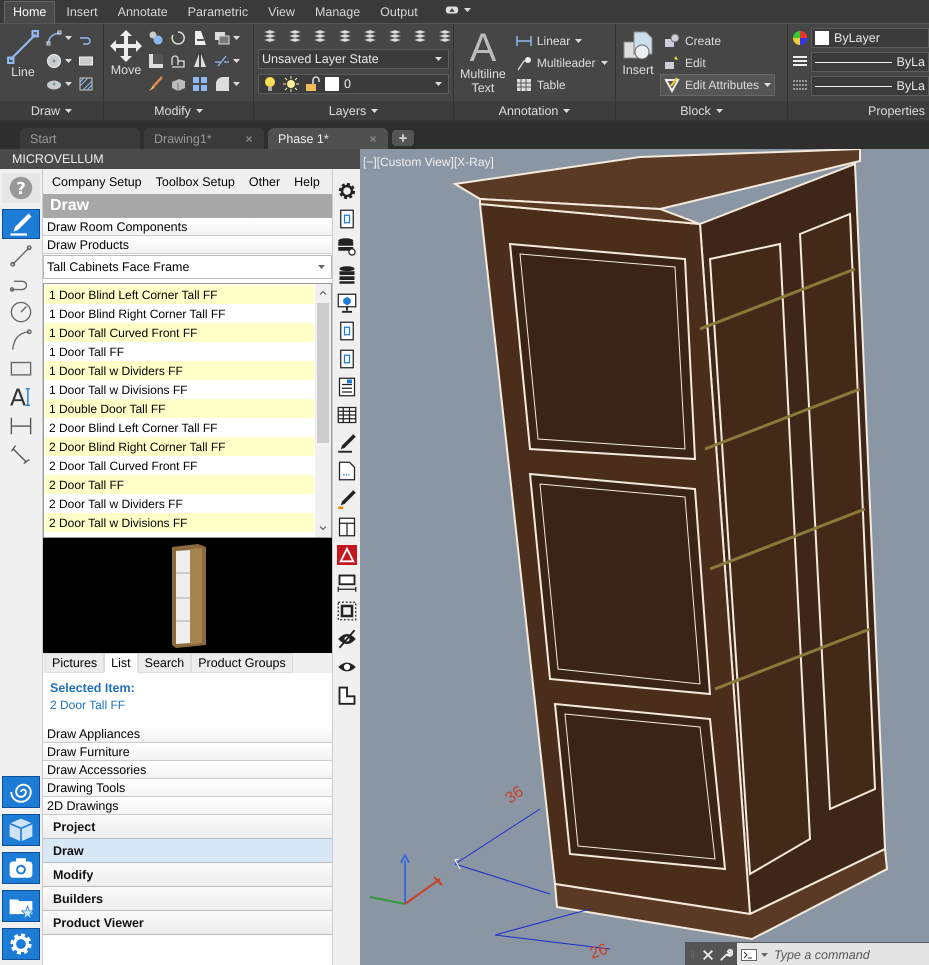 This screenshot has width=929, height=965. I want to click on new-tab-button, so click(403, 138).